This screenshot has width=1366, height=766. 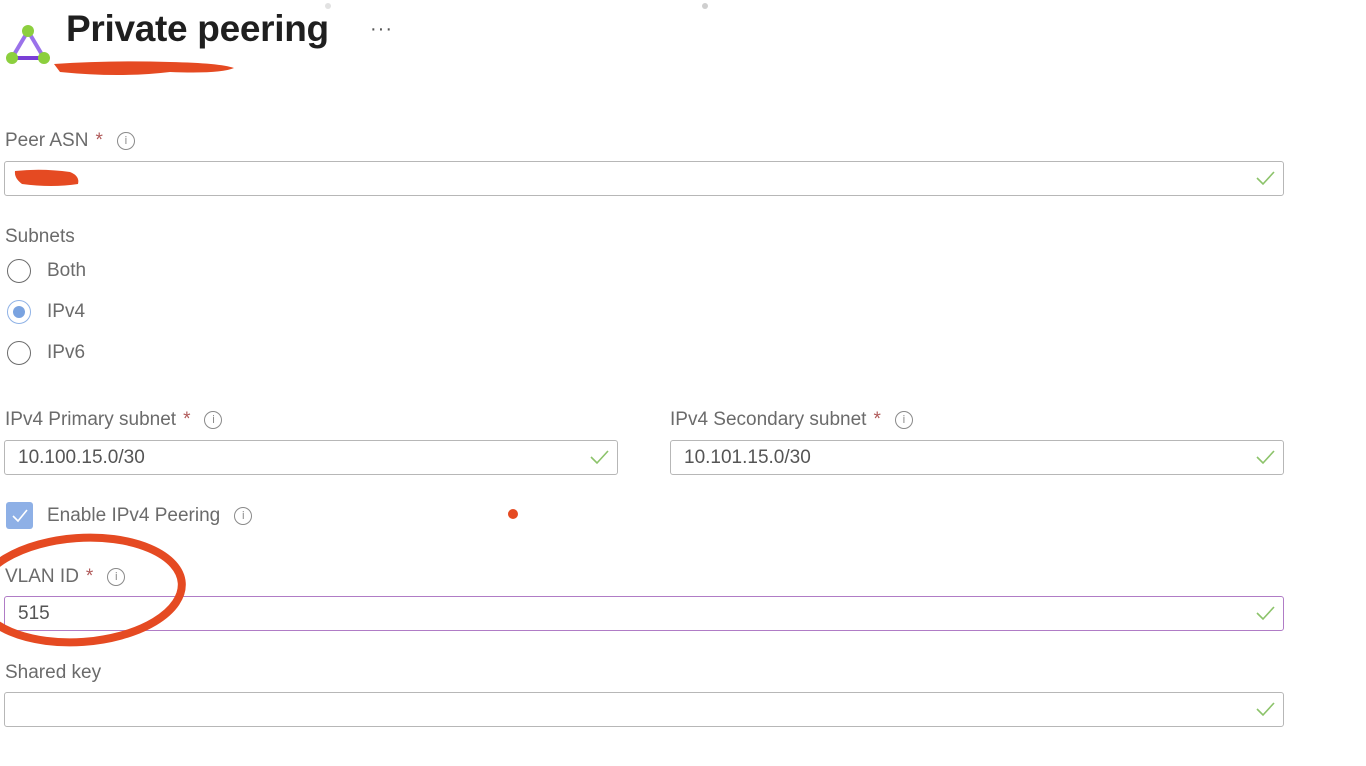 What do you see at coordinates (747, 457) in the screenshot?
I see `ipv4-secondary-value: 10.101.15.0/30` at bounding box center [747, 457].